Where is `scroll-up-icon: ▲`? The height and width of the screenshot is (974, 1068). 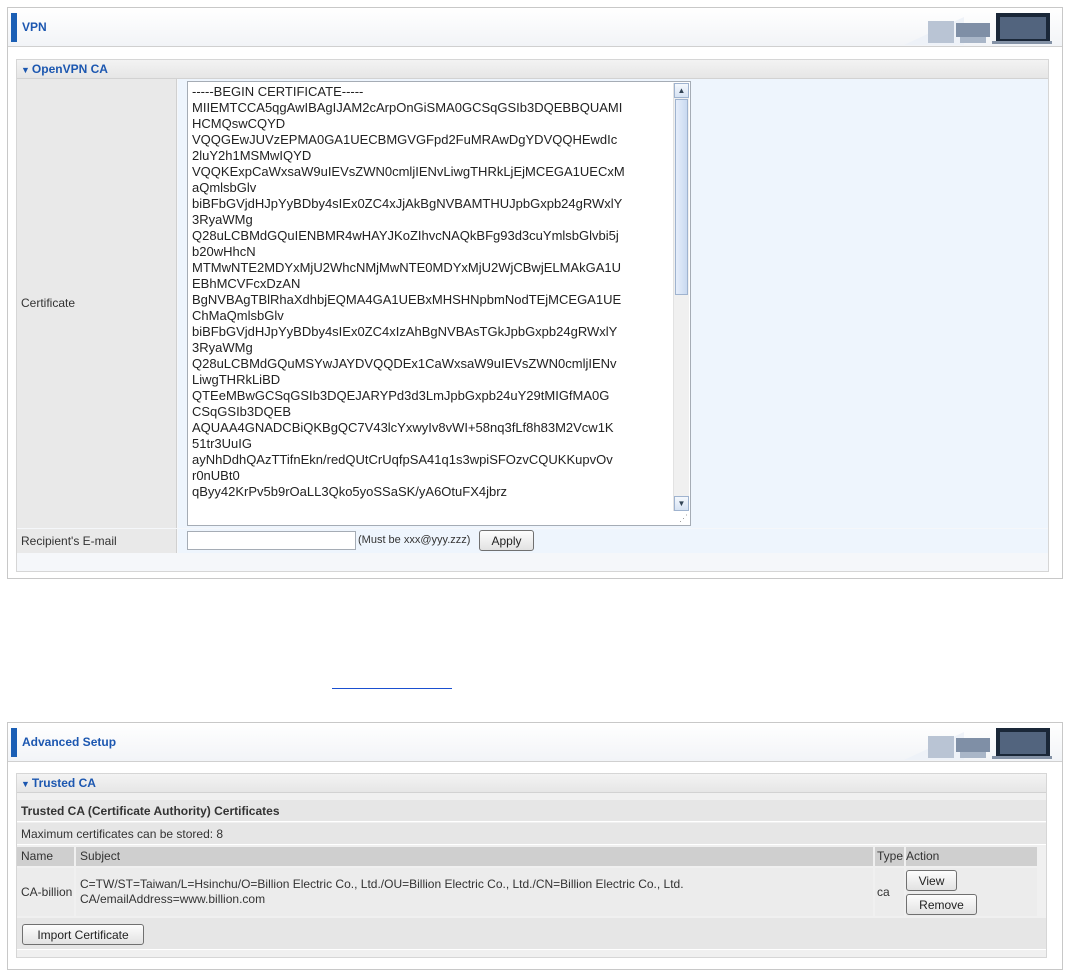 scroll-up-icon: ▲ is located at coordinates (681, 90).